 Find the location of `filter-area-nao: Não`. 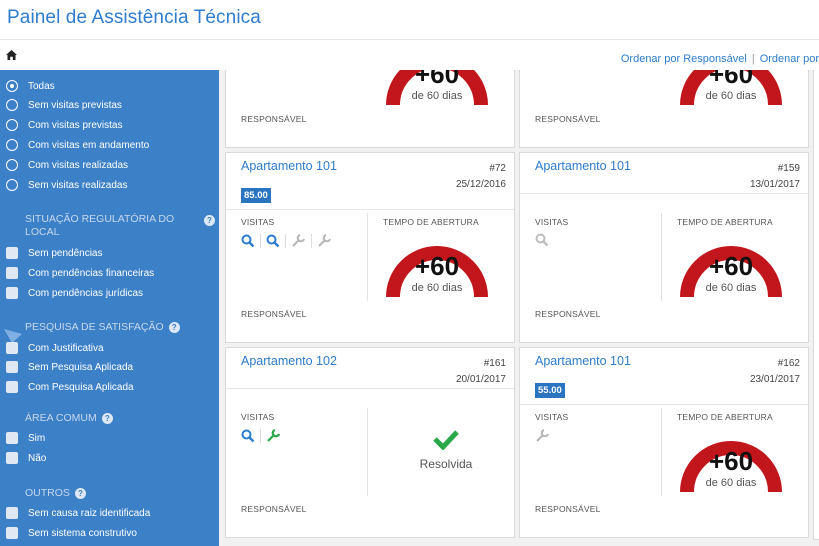

filter-area-nao: Não is located at coordinates (26, 458).